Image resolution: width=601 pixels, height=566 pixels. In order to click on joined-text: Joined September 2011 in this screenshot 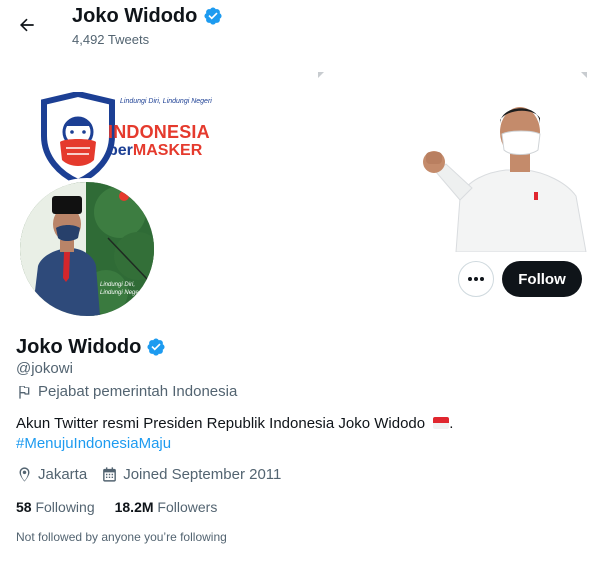, I will do `click(202, 474)`.